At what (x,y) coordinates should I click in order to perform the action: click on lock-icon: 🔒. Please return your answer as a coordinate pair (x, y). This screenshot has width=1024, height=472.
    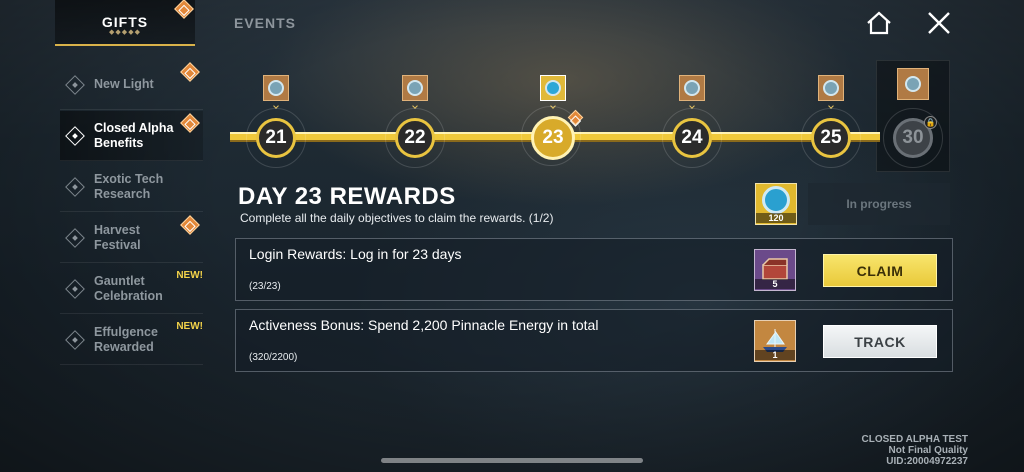
    Looking at the image, I should click on (930, 122).